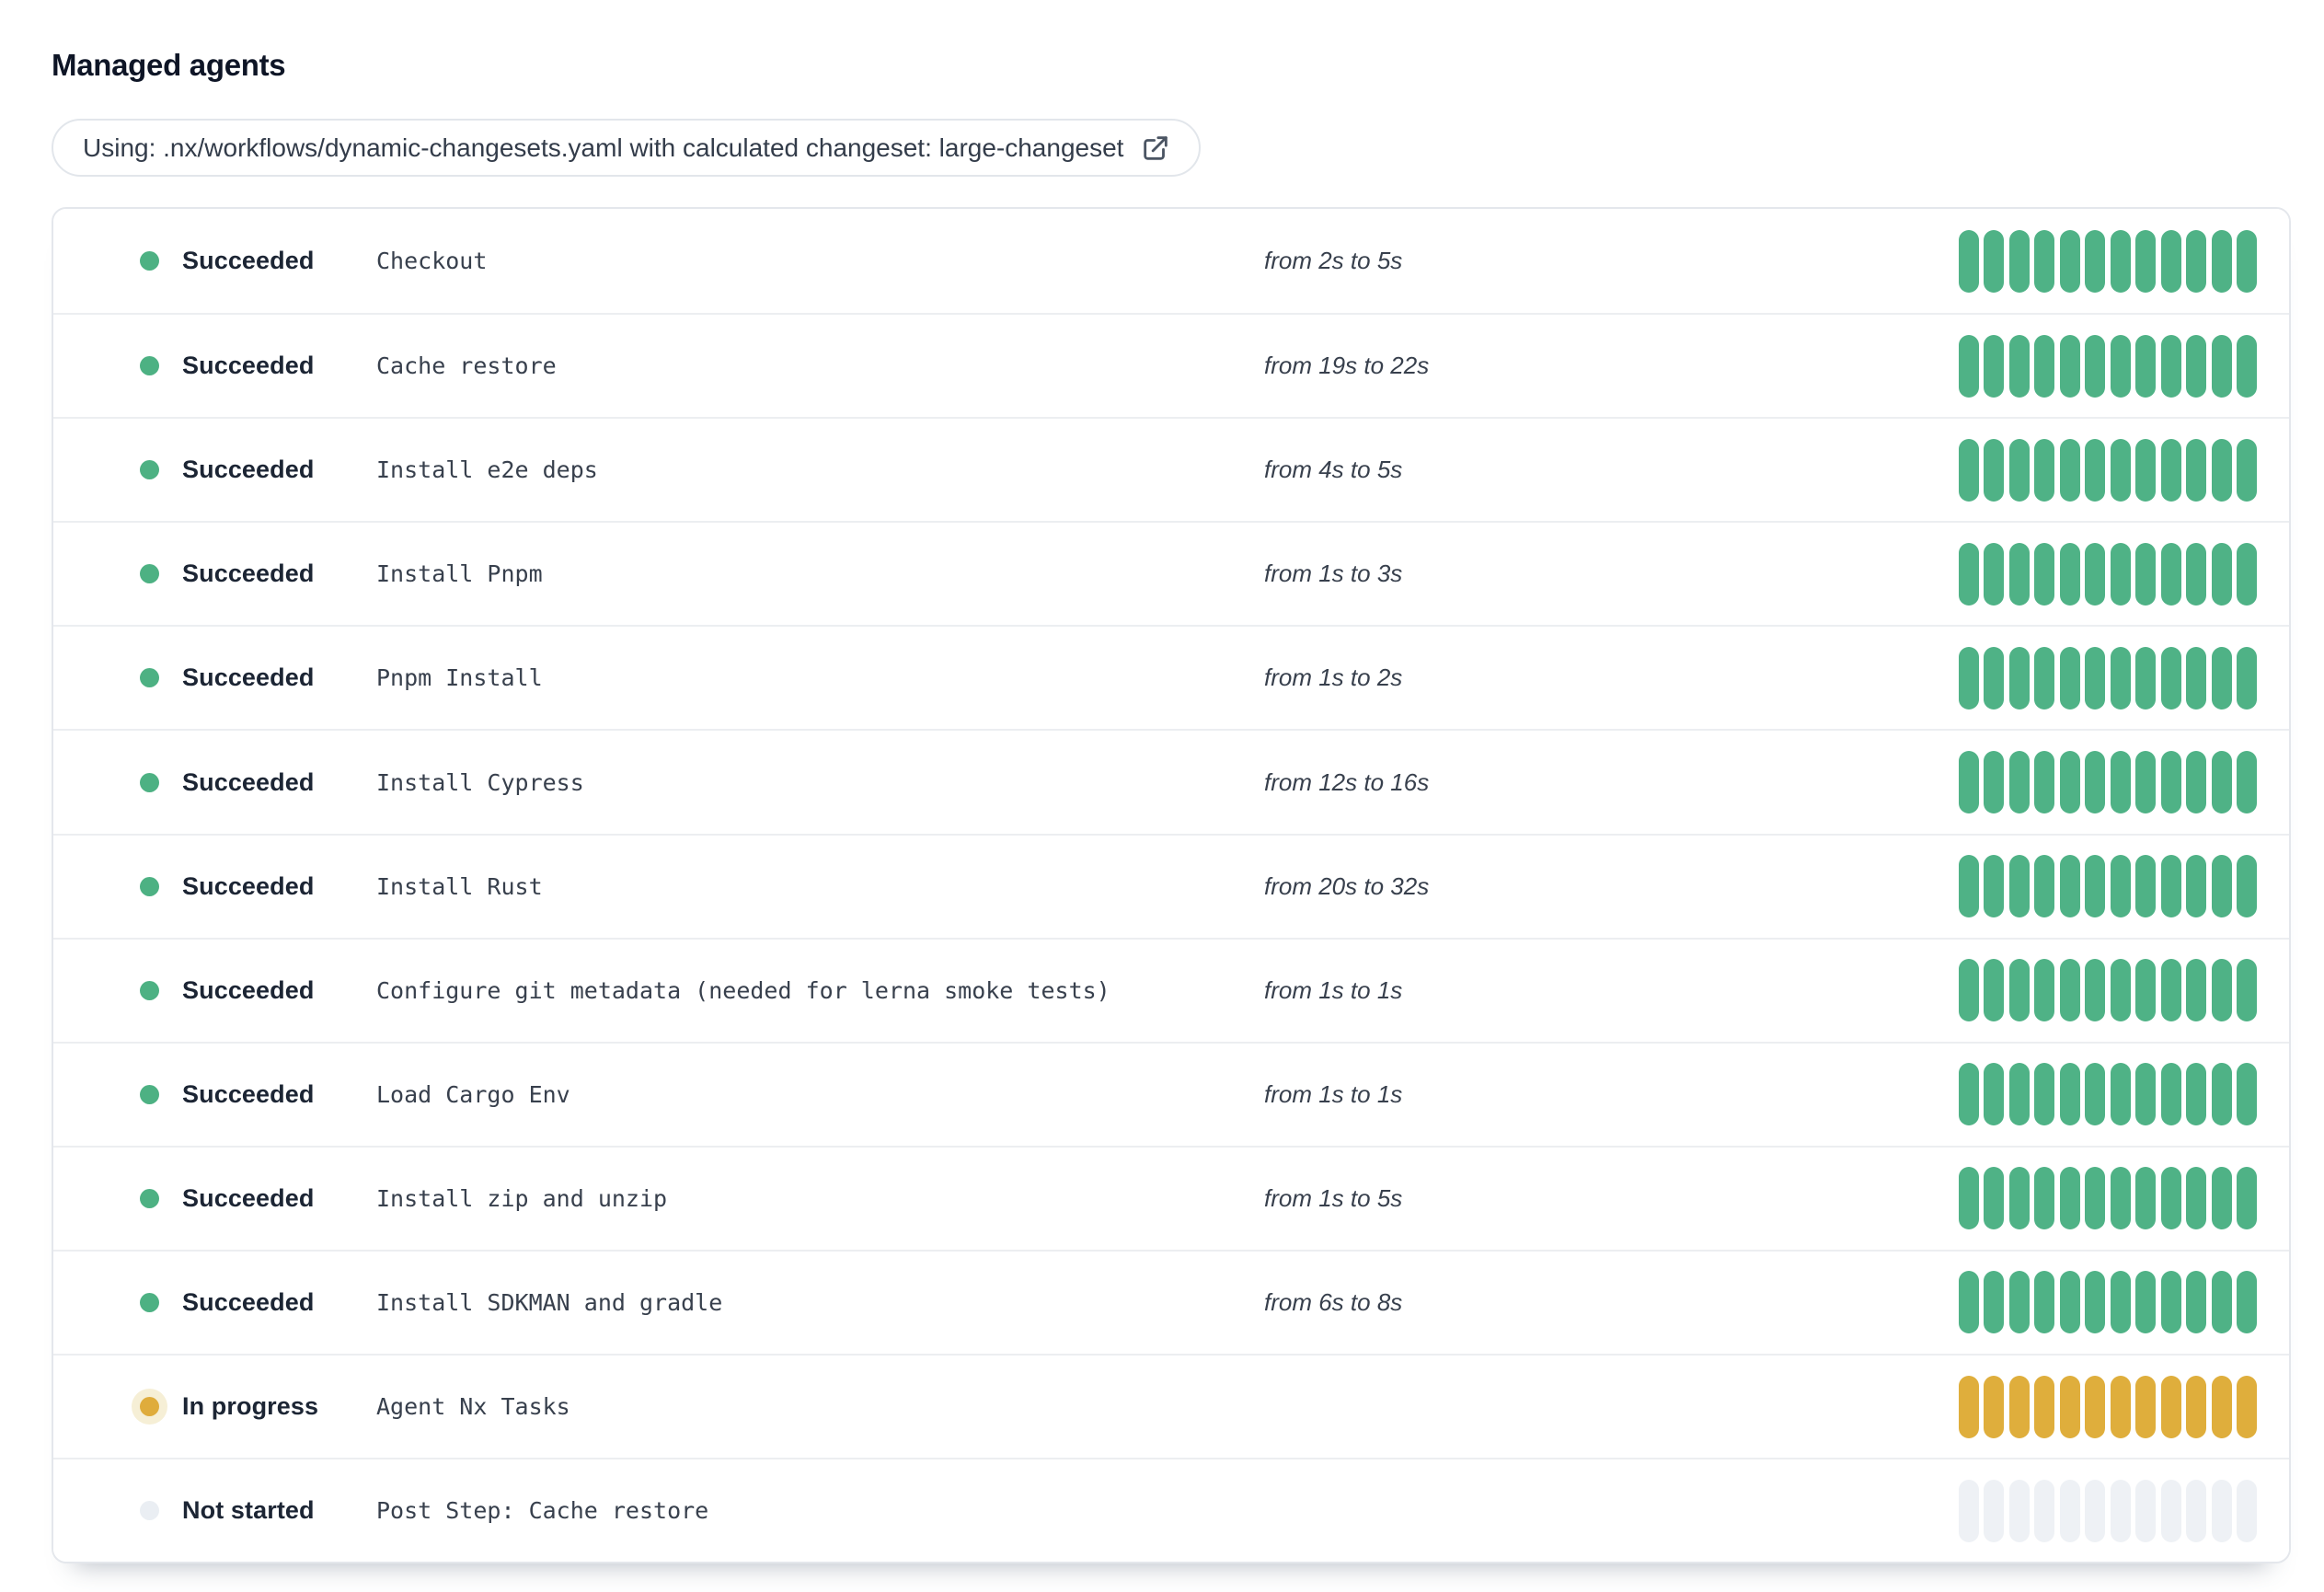  I want to click on step-name: Load Cargo Env, so click(473, 1094).